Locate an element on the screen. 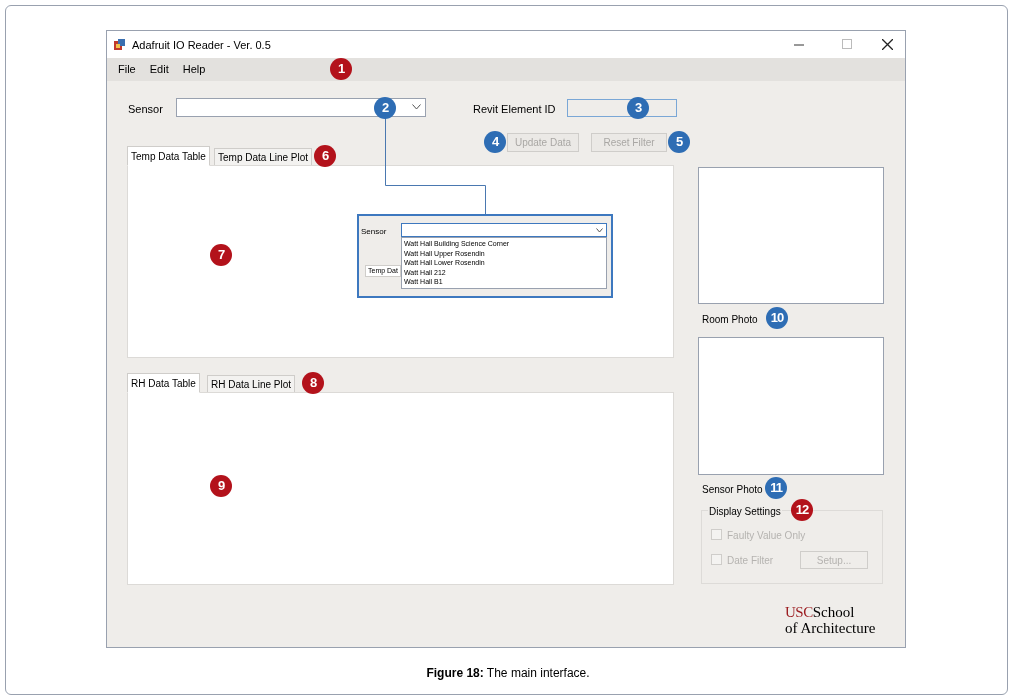 The width and height of the screenshot is (1016, 698). tab: RH Data Line Plot is located at coordinates (251, 384).